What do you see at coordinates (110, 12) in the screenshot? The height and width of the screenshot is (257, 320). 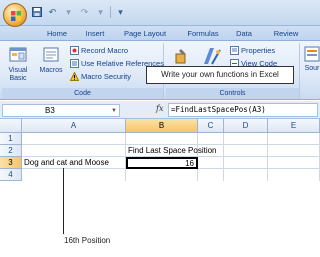 I see `qat-separator` at bounding box center [110, 12].